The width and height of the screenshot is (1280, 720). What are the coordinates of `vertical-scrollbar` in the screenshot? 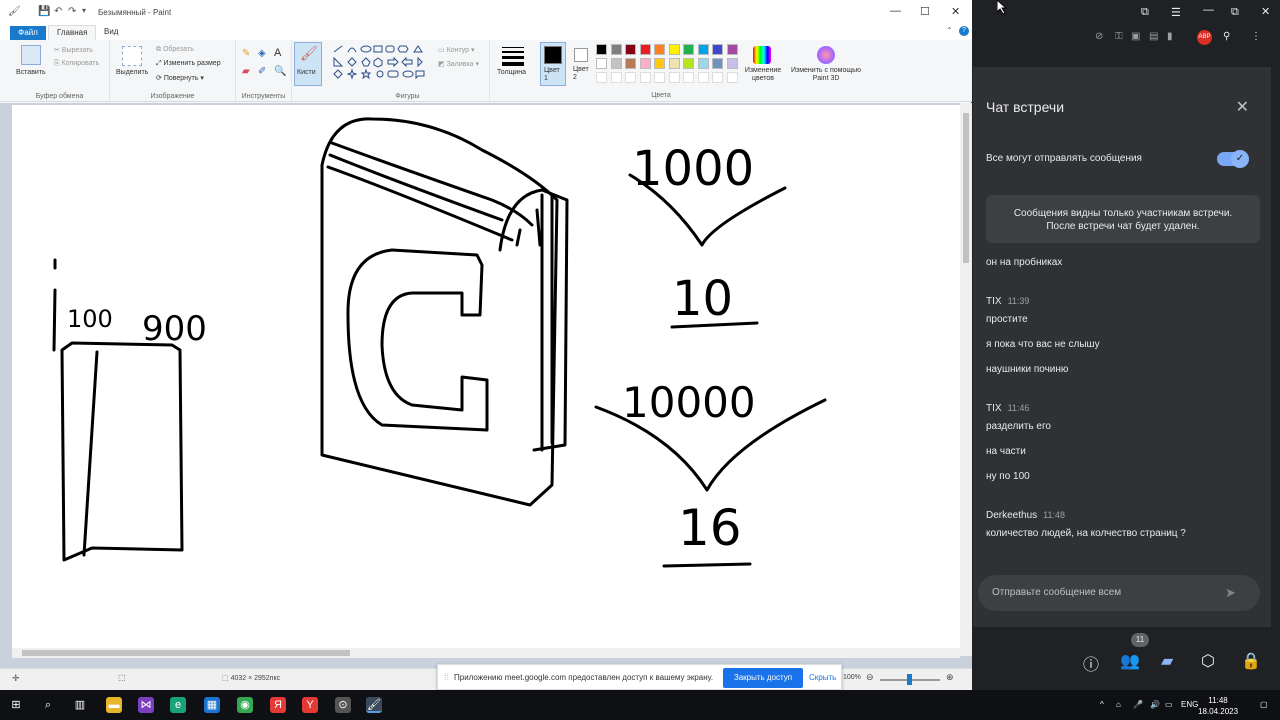 It's located at (966, 379).